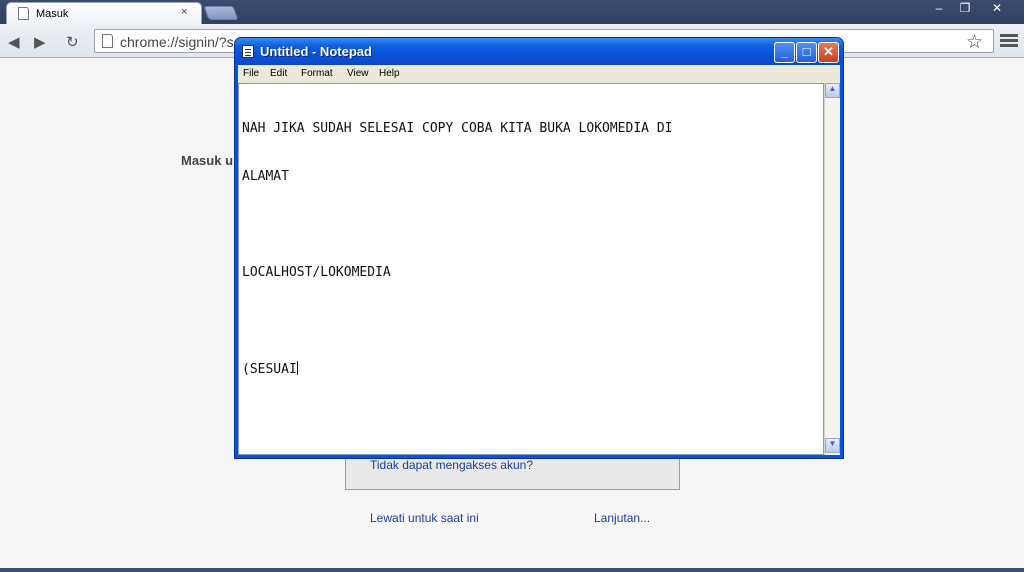  What do you see at coordinates (939, 9) in the screenshot?
I see `minimize-button: –` at bounding box center [939, 9].